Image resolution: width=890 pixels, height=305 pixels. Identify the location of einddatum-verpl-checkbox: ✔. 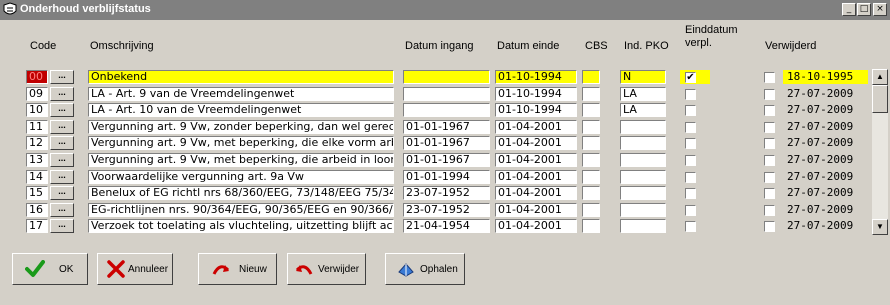
(690, 77).